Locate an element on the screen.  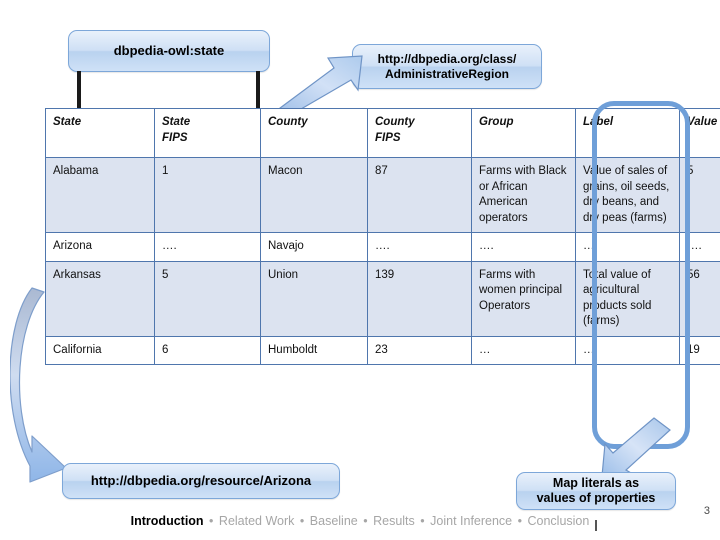
column-header-county-fips-line1: County is located at coordinates (395, 122).